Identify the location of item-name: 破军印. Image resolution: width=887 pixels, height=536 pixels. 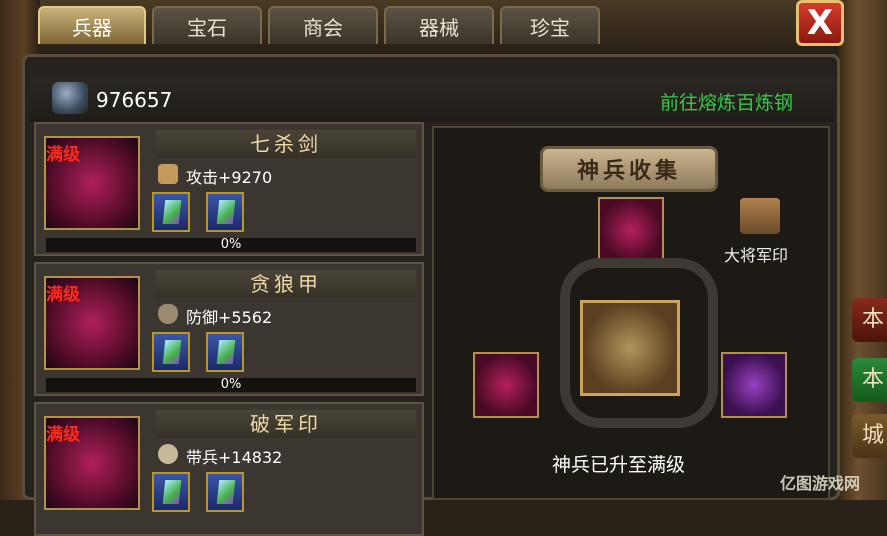
(286, 424).